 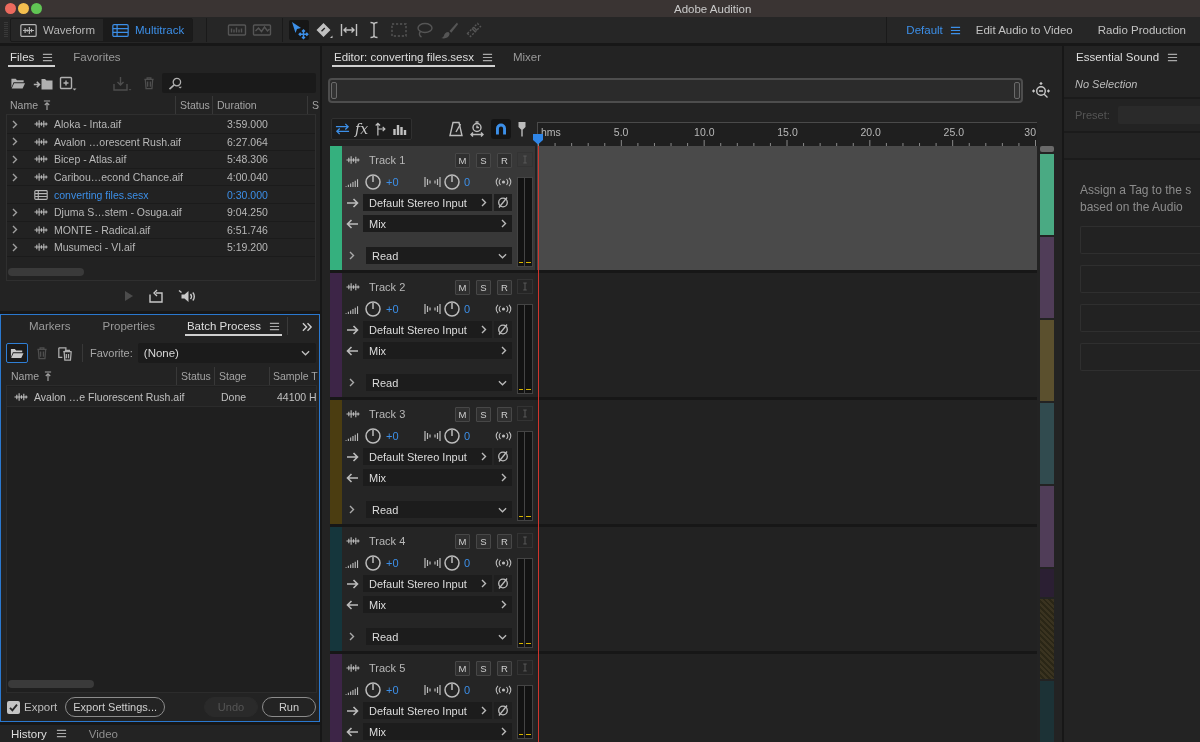 I want to click on workspace-tab: Edit Audio to Video, so click(x=1024, y=30).